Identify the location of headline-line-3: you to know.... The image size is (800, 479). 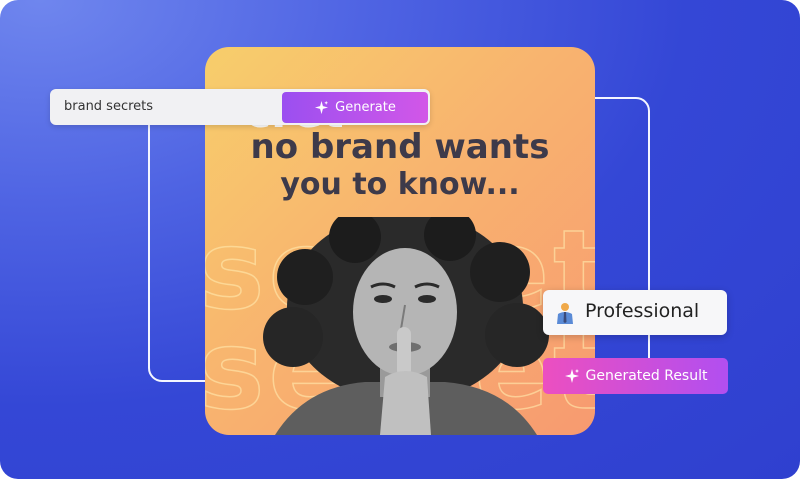
(400, 184).